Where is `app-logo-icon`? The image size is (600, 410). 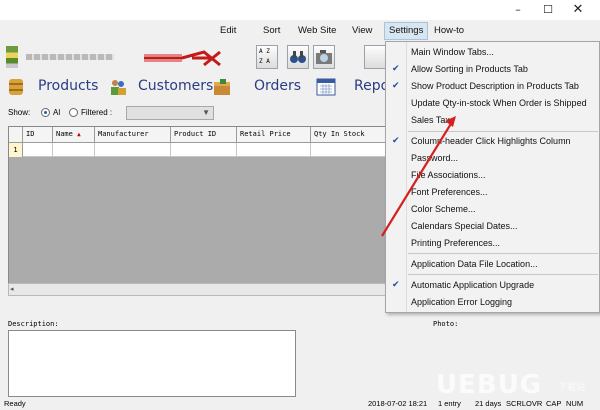
app-logo-icon is located at coordinates (12, 57).